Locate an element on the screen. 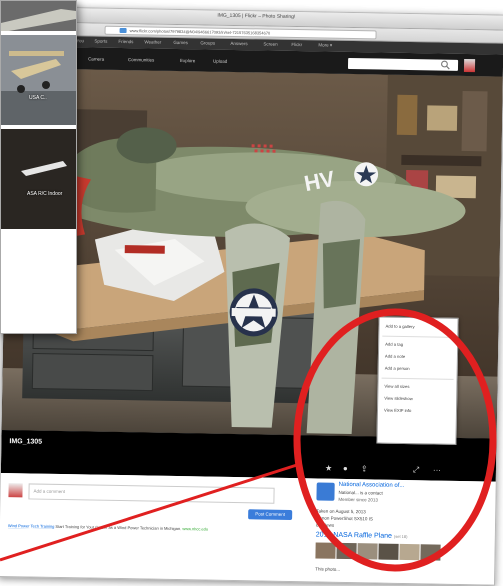 Image resolution: width=503 pixels, height=586 pixels. favorite-icon: ★ is located at coordinates (328, 468).